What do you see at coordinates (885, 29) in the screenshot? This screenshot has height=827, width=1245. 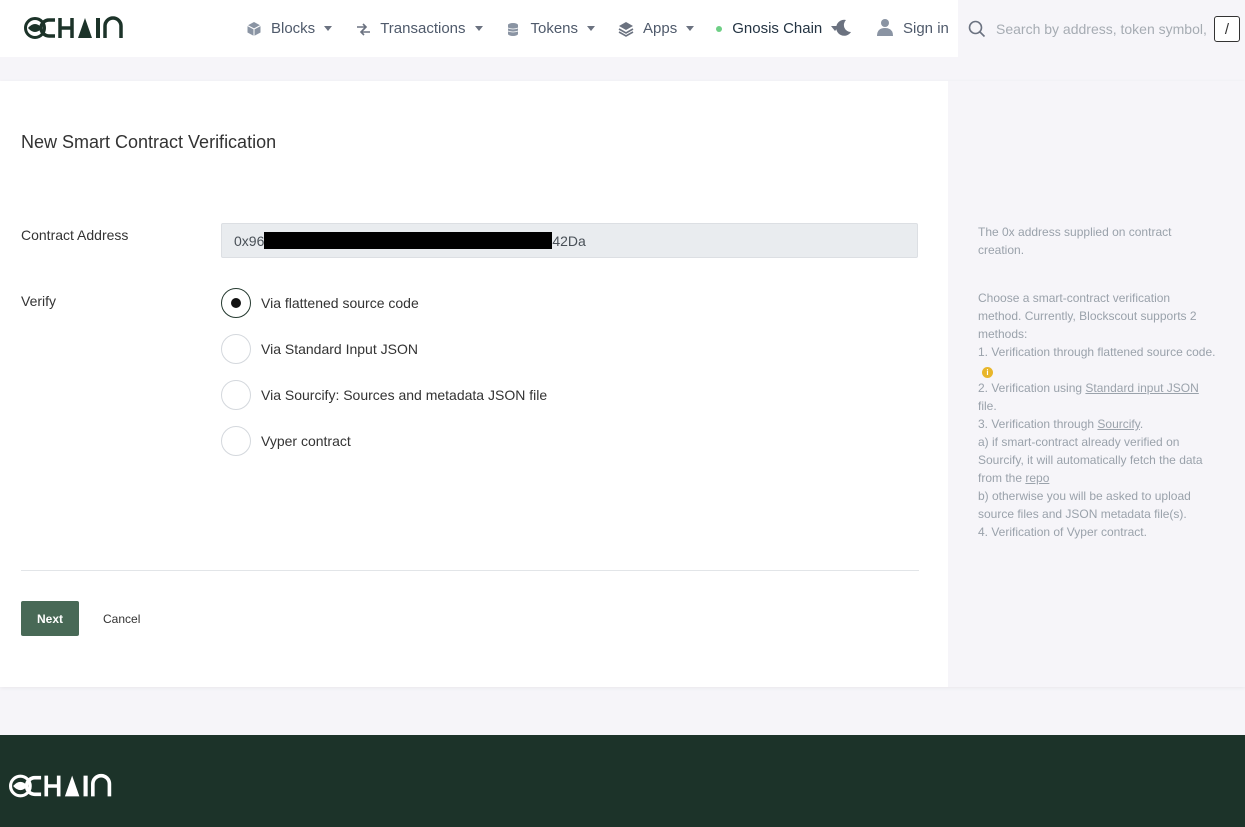 I see `user-icon` at bounding box center [885, 29].